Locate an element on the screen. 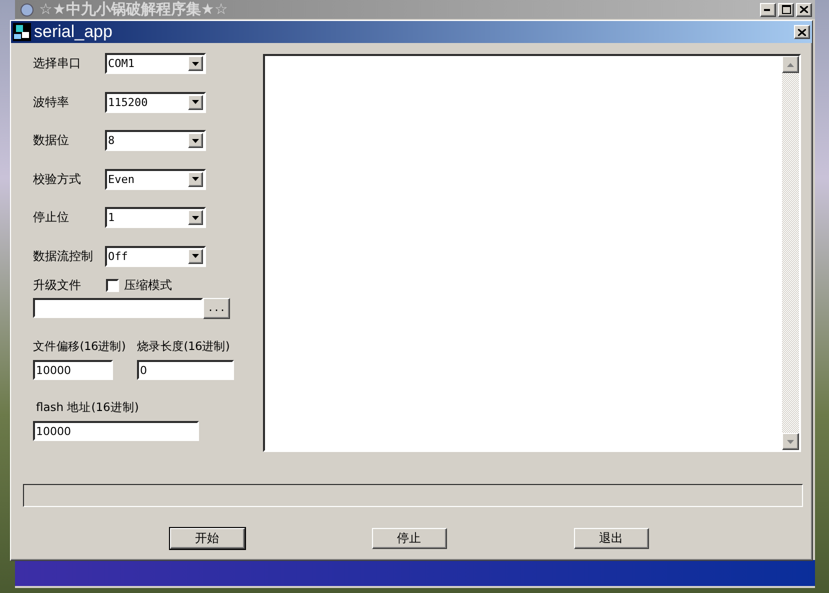  dropdown: 115200 is located at coordinates (155, 102).